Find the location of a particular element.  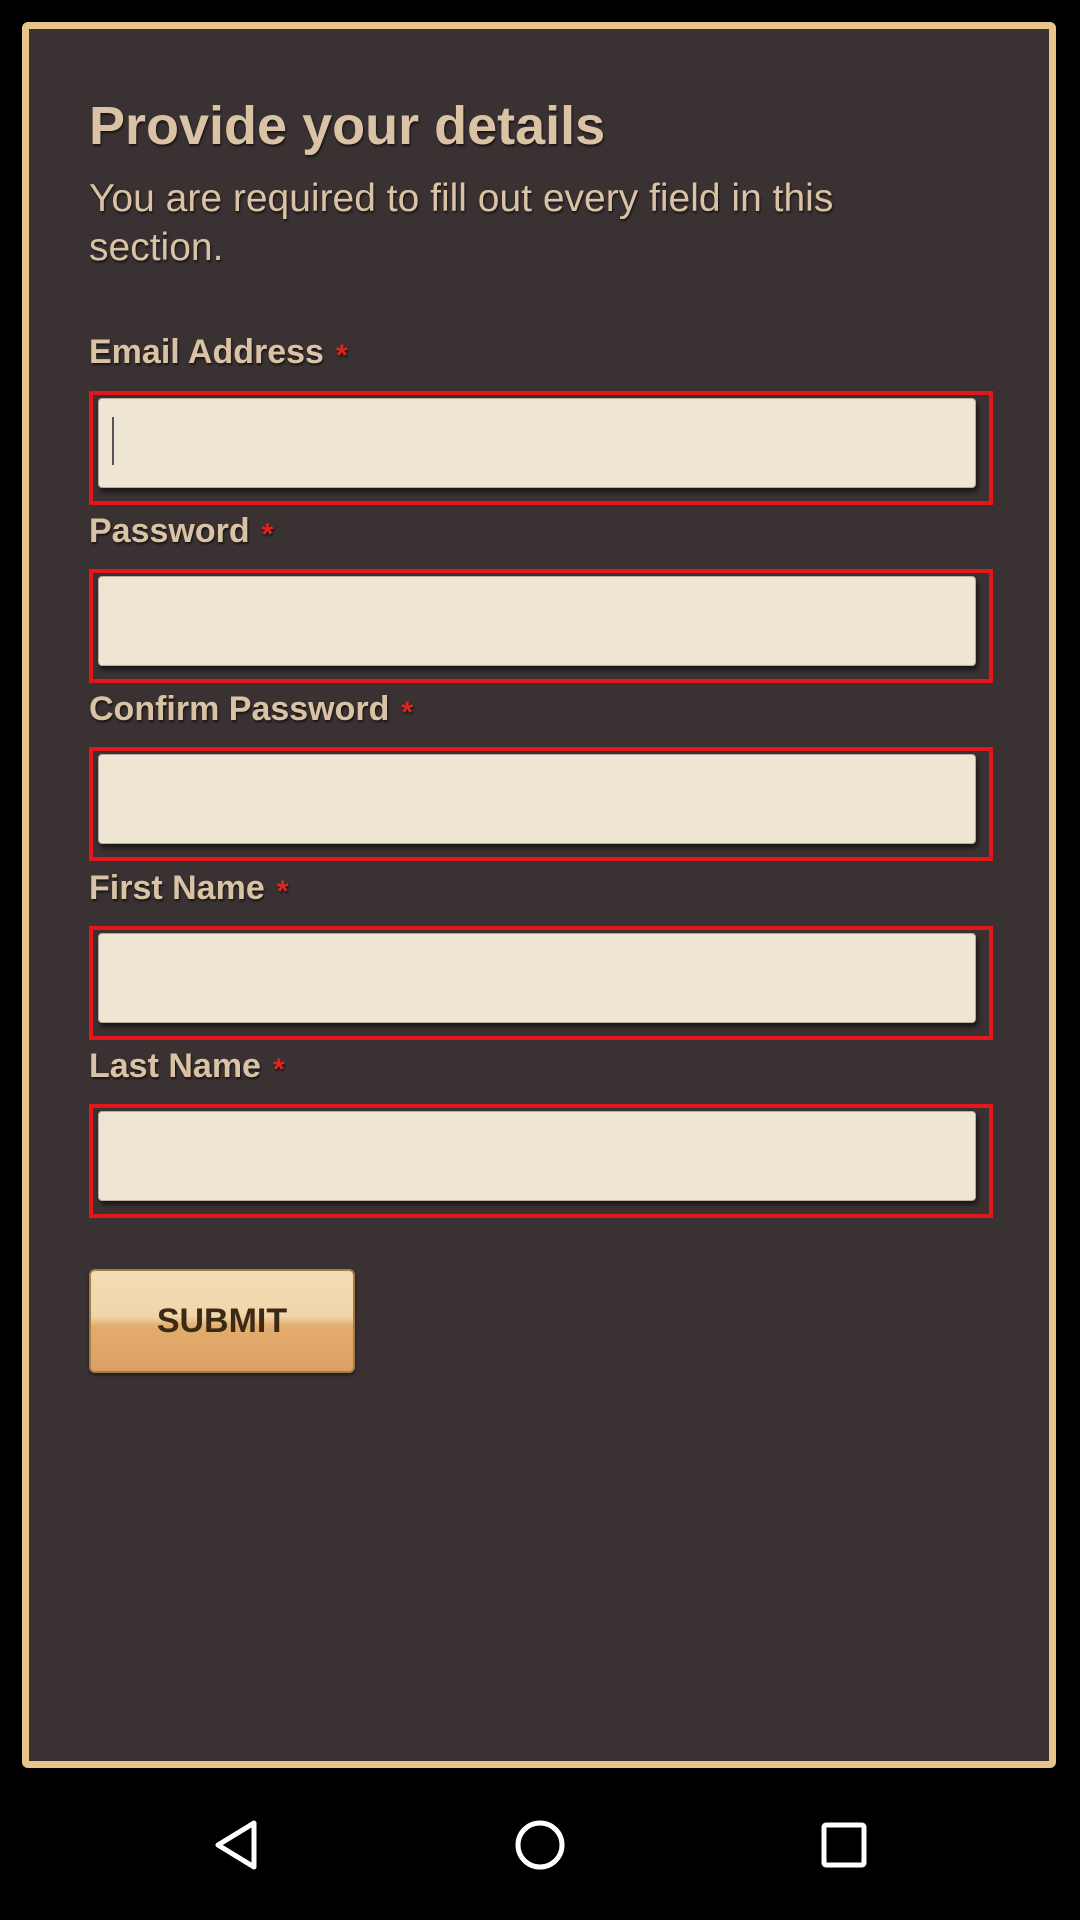

last-name-field-frame is located at coordinates (541, 1161).